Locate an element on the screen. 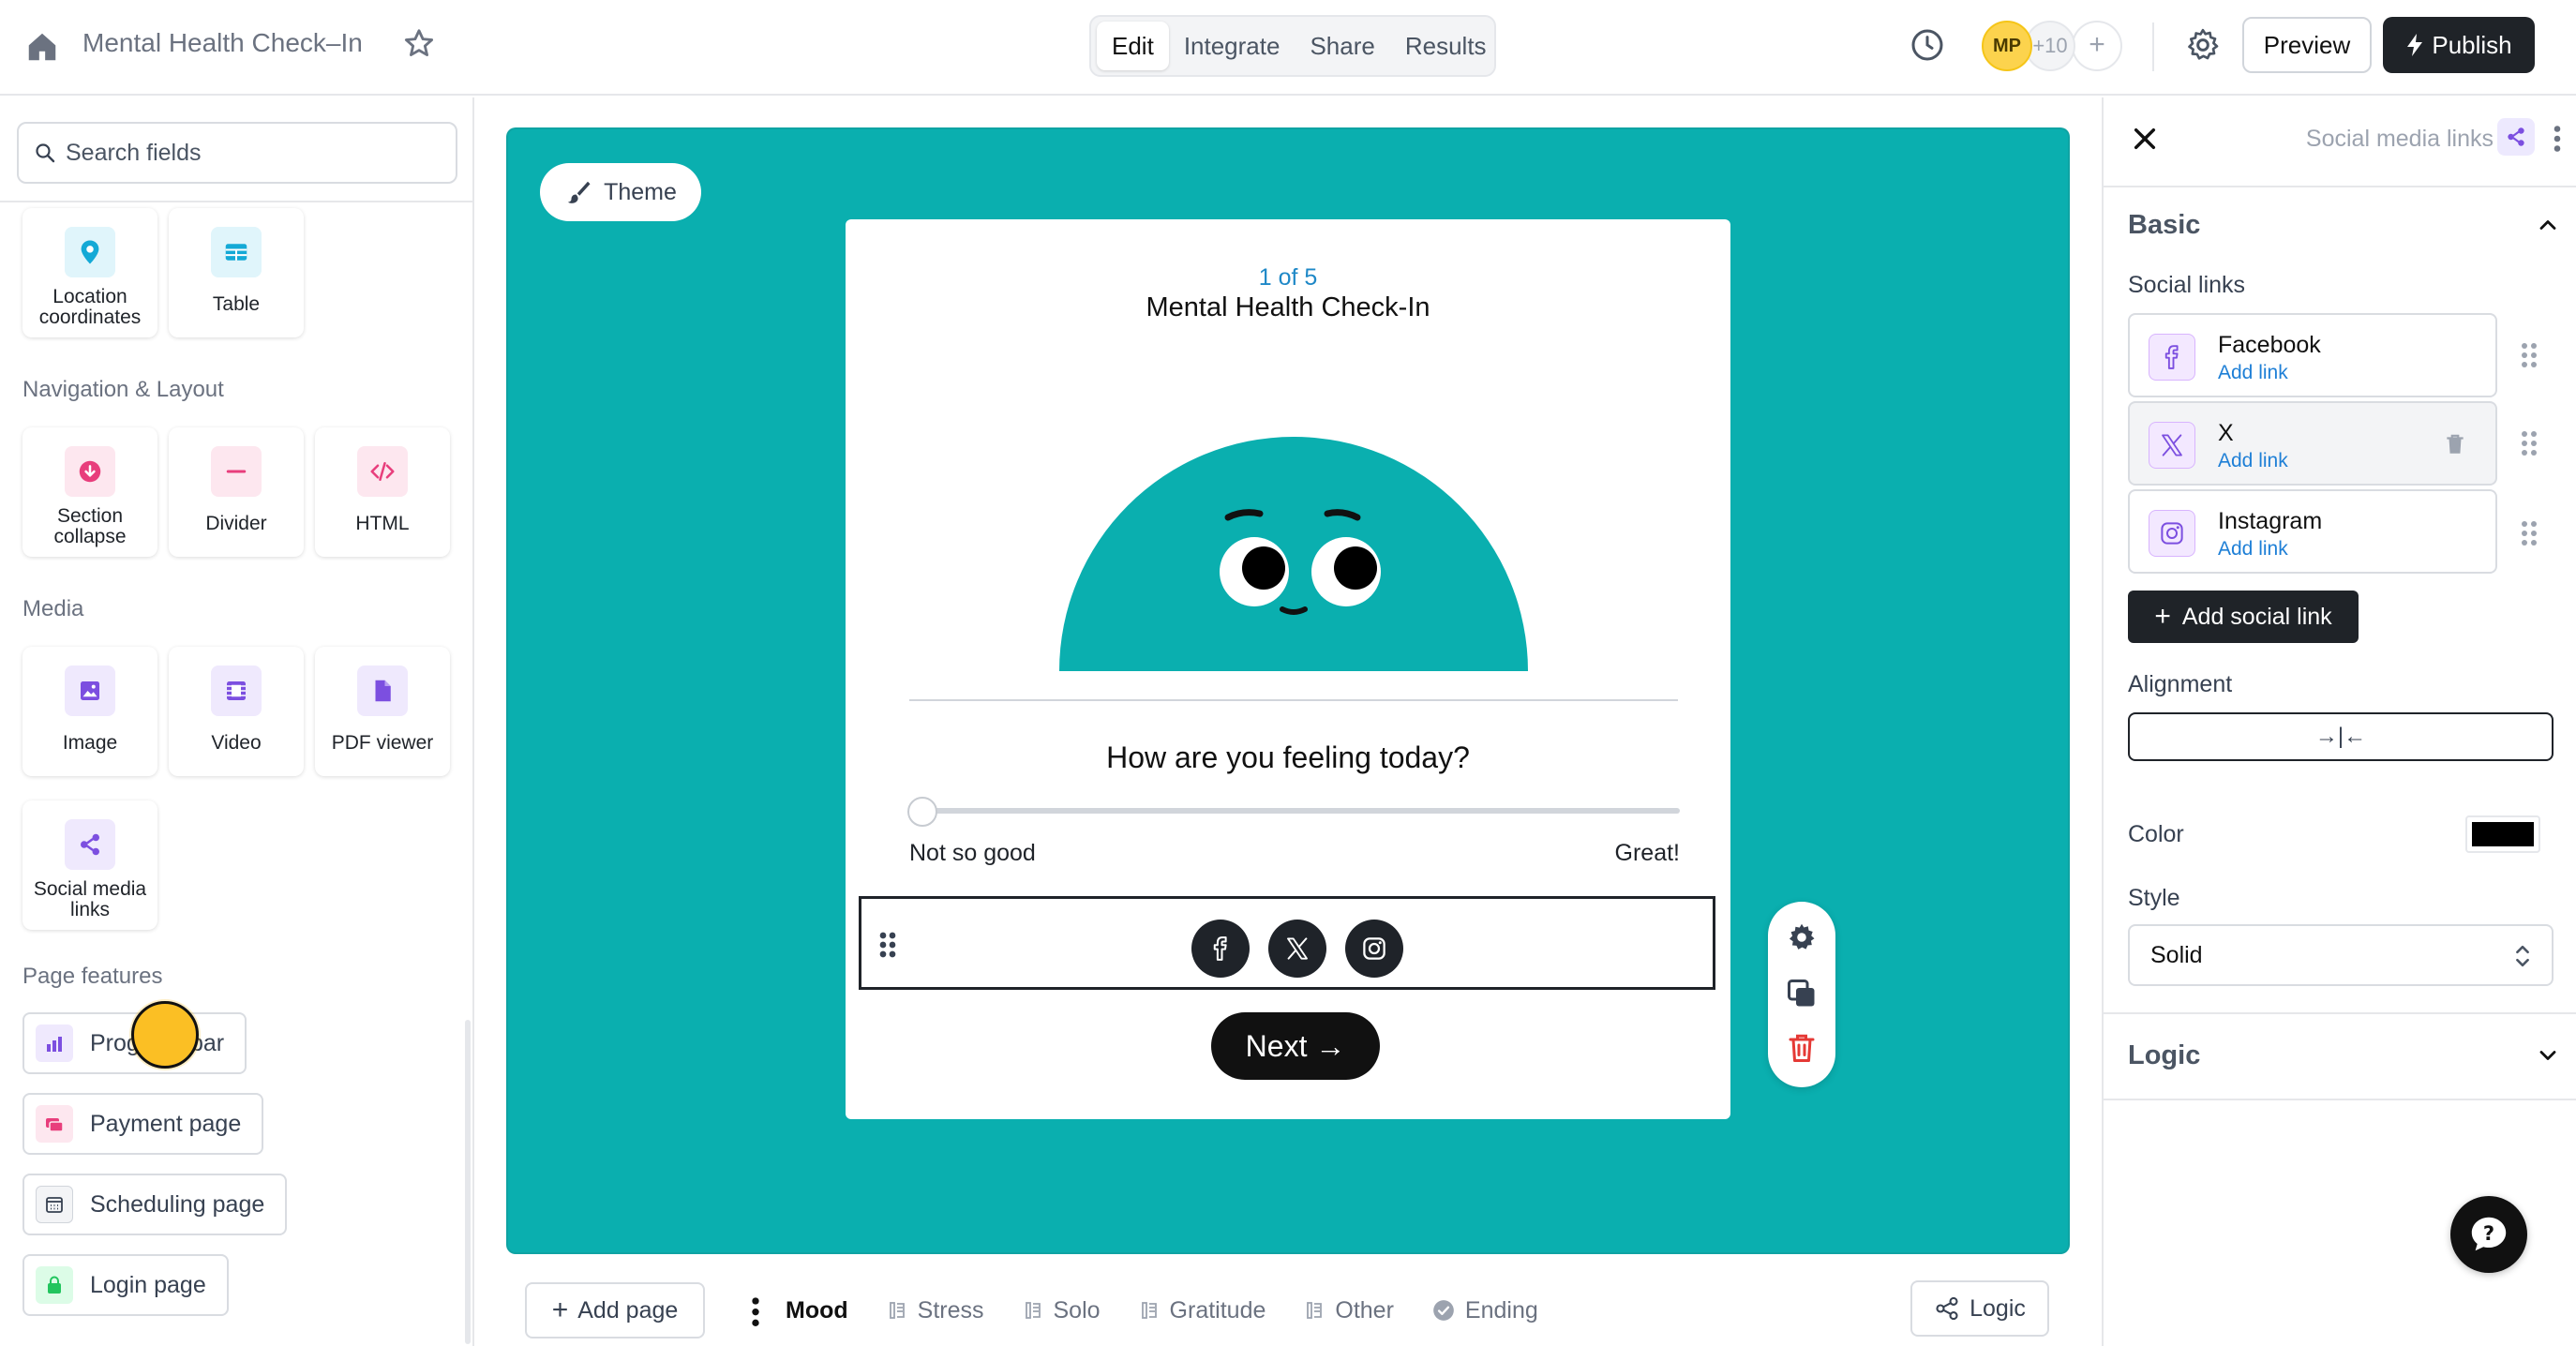 The width and height of the screenshot is (2576, 1346). field-tile-divider: Divider is located at coordinates (237, 492).